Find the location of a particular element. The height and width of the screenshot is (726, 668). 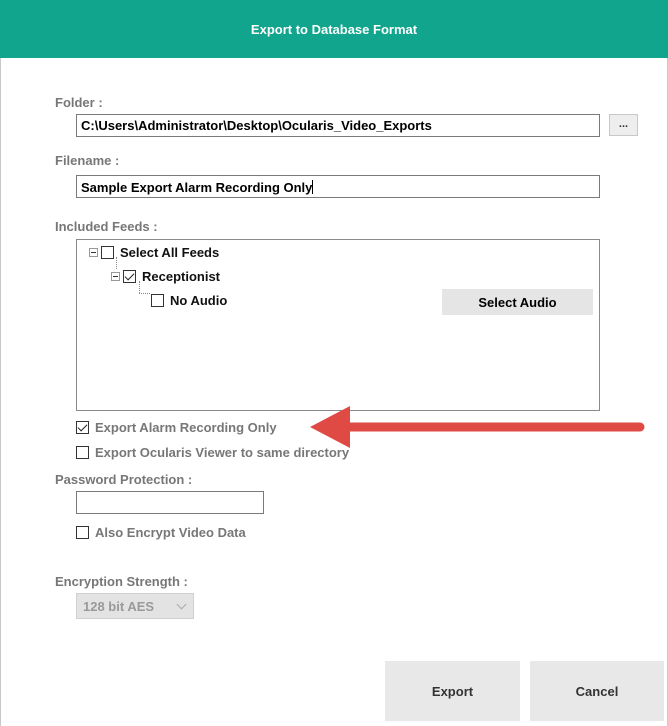

encrypt-video-label: Also Encrypt Video Data is located at coordinates (170, 532).